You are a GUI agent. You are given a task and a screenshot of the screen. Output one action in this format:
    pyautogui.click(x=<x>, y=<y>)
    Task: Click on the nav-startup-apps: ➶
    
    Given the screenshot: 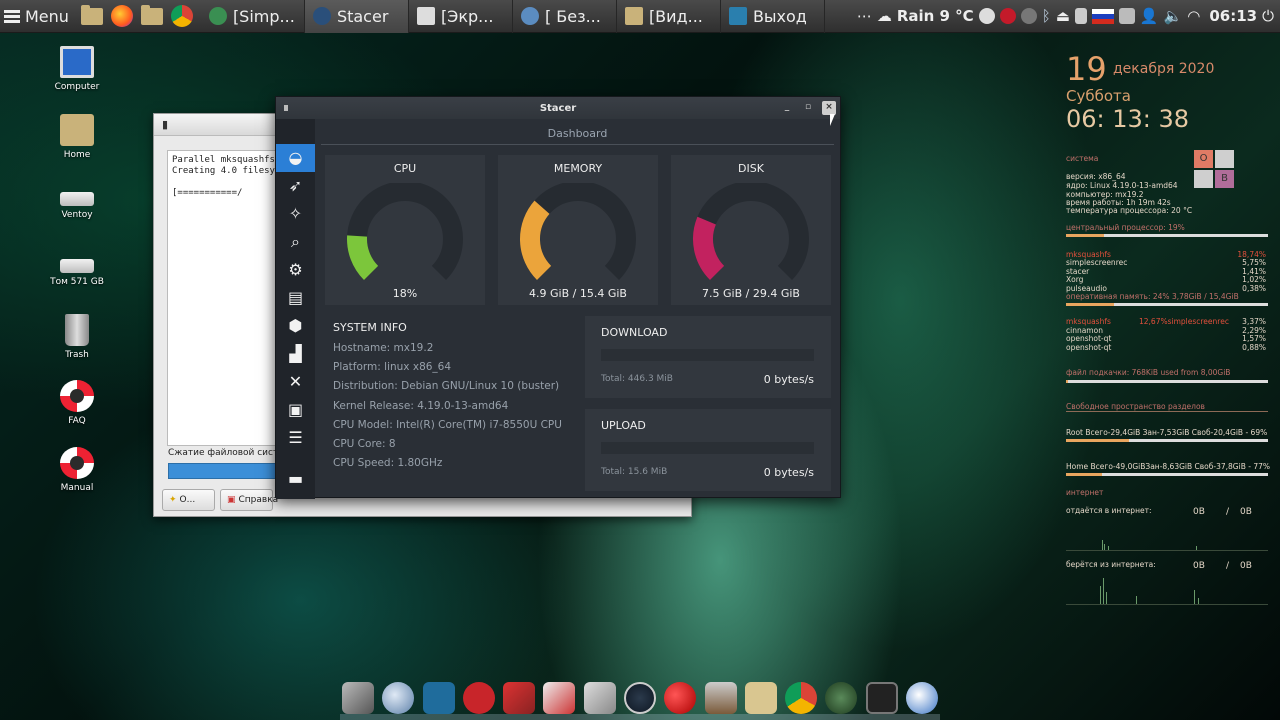 What is the action you would take?
    pyautogui.click(x=295, y=186)
    